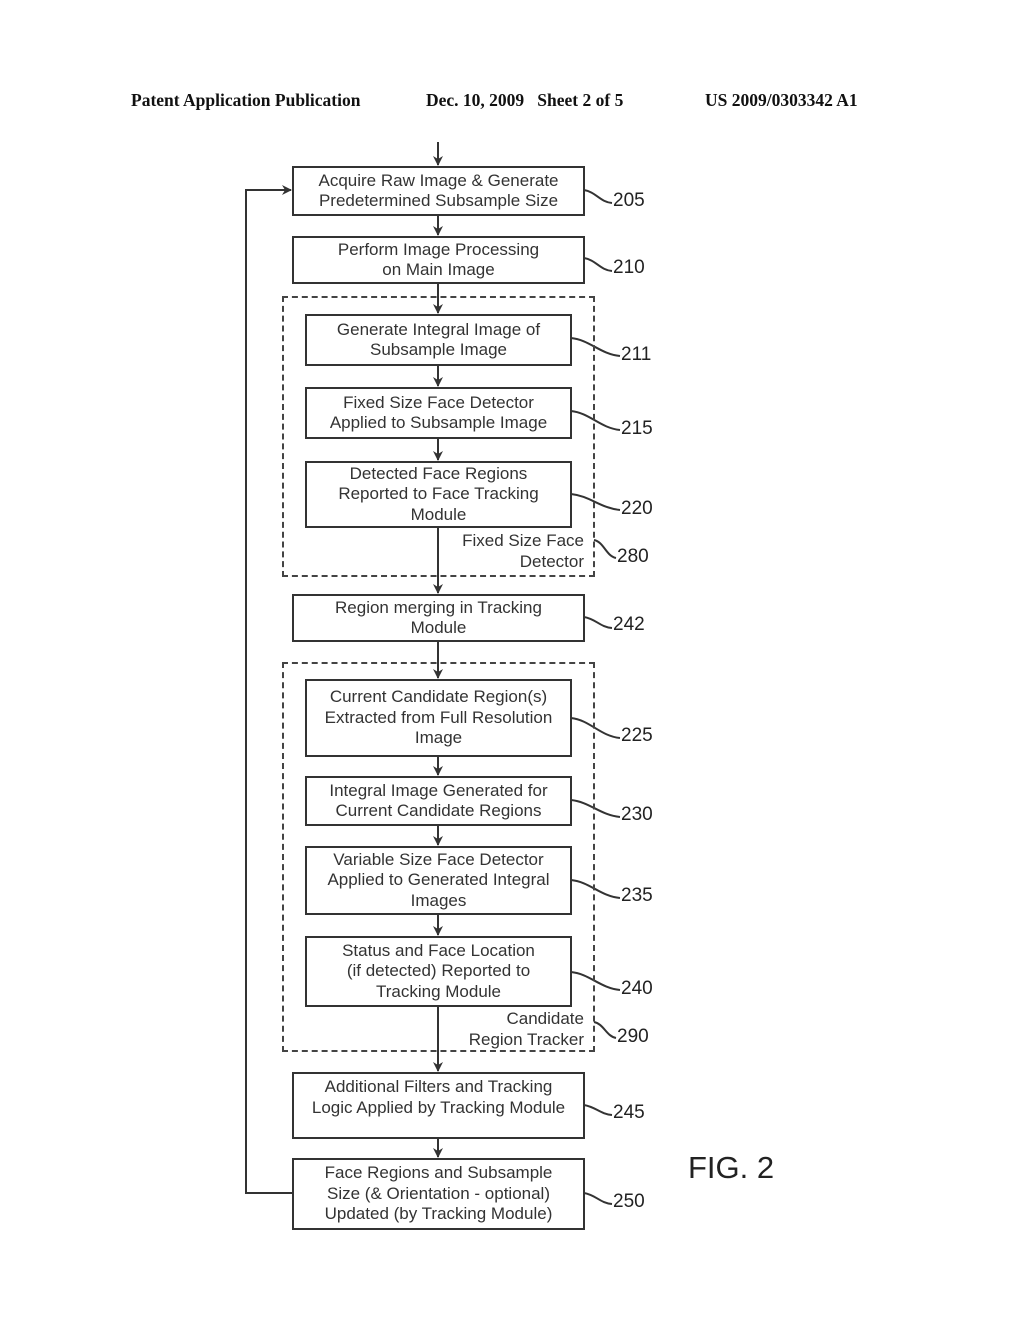  Describe the element at coordinates (637, 814) in the screenshot. I see `ref-230: 230` at that location.